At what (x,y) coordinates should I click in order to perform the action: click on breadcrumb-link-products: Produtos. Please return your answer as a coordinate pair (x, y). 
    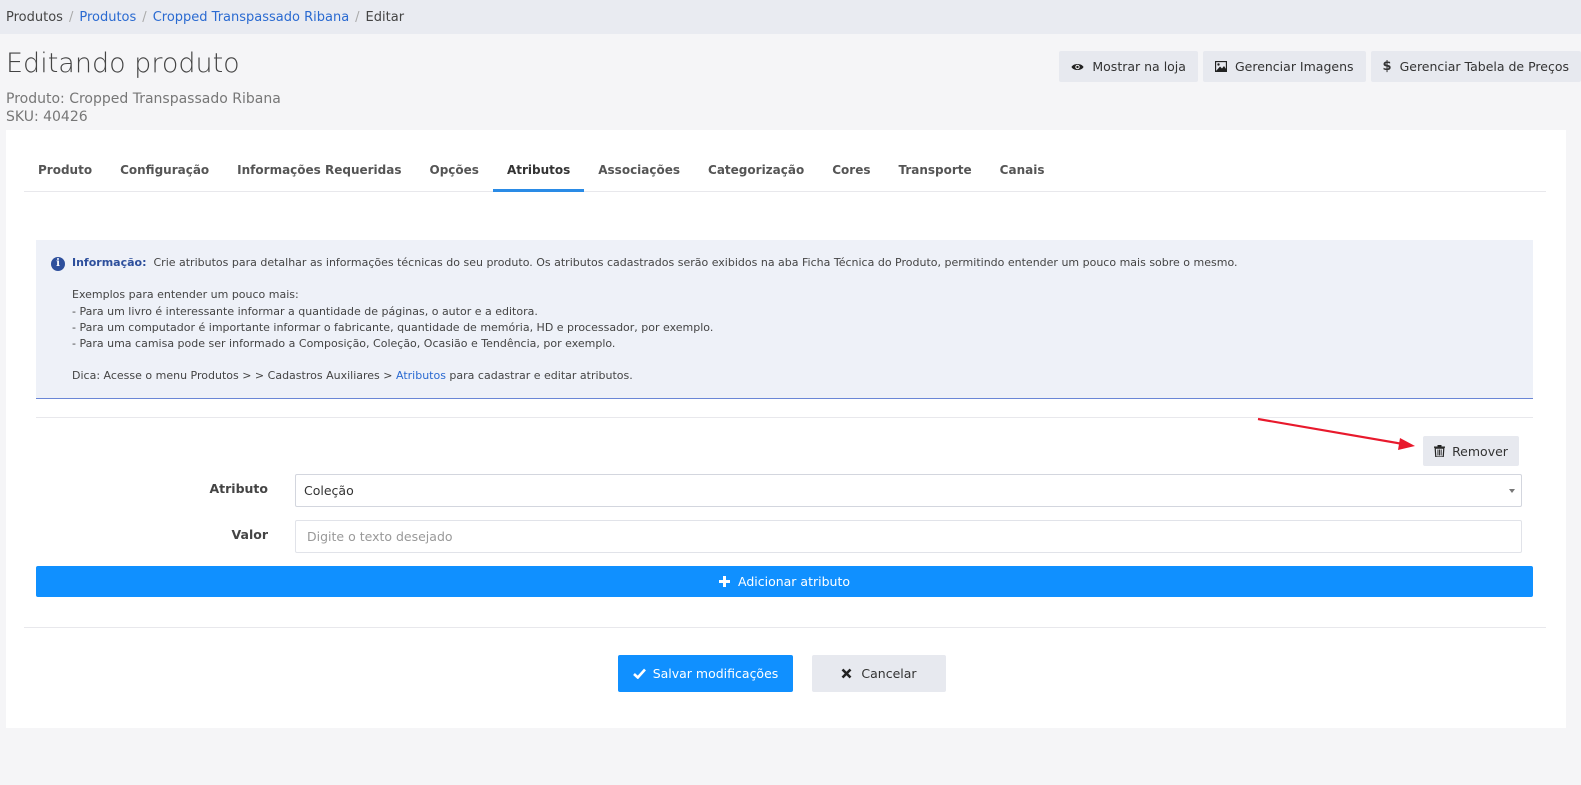
    Looking at the image, I should click on (107, 17).